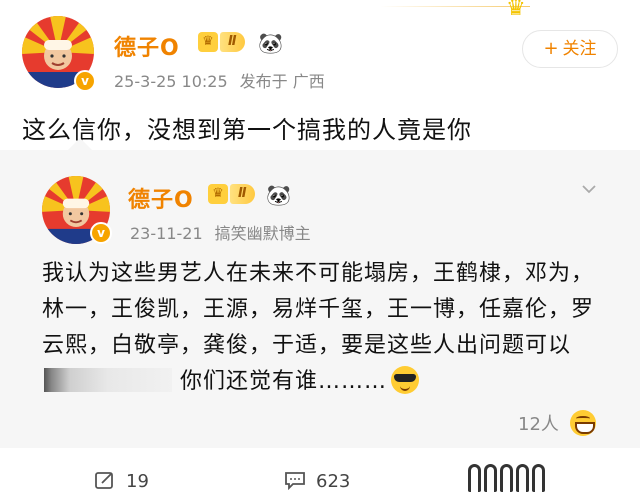 Image resolution: width=640 pixels, height=494 pixels. I want to click on quoted-date: 23-11-21, so click(166, 233).